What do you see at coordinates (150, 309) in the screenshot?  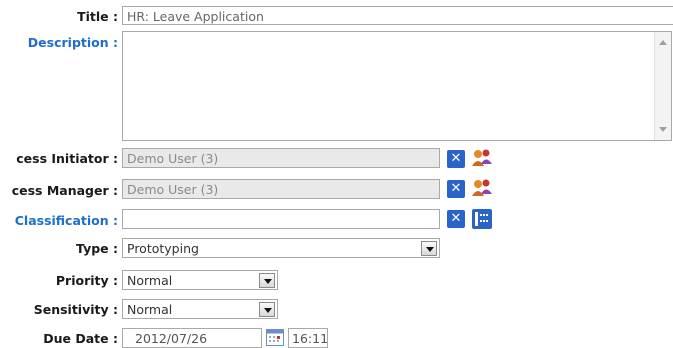 I see `sensitivity-value: Normal` at bounding box center [150, 309].